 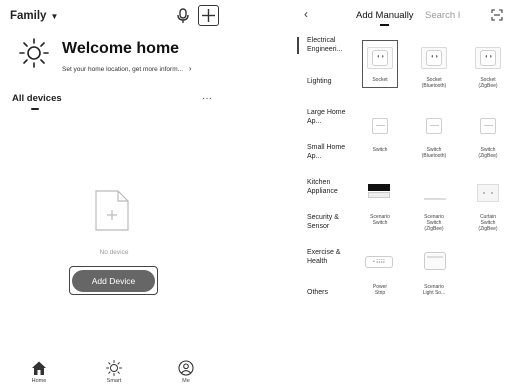 I want to click on add-button, so click(x=208, y=15).